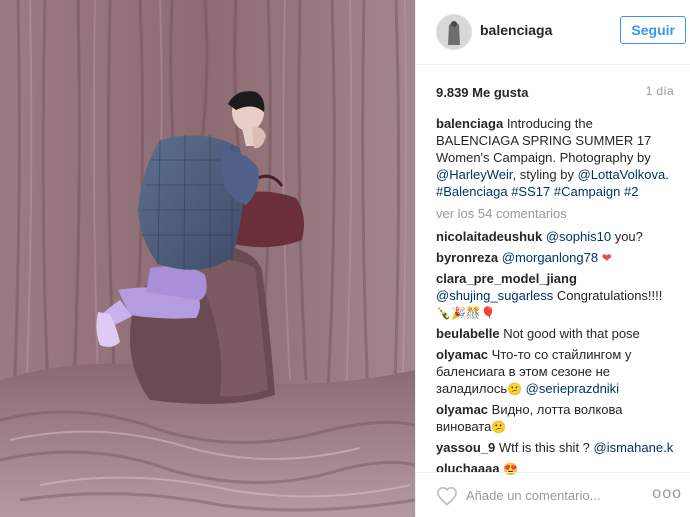 Image resolution: width=690 pixels, height=517 pixels. I want to click on comment: olyamac Видно, лотта волкова виновата😕, so click(556, 418).